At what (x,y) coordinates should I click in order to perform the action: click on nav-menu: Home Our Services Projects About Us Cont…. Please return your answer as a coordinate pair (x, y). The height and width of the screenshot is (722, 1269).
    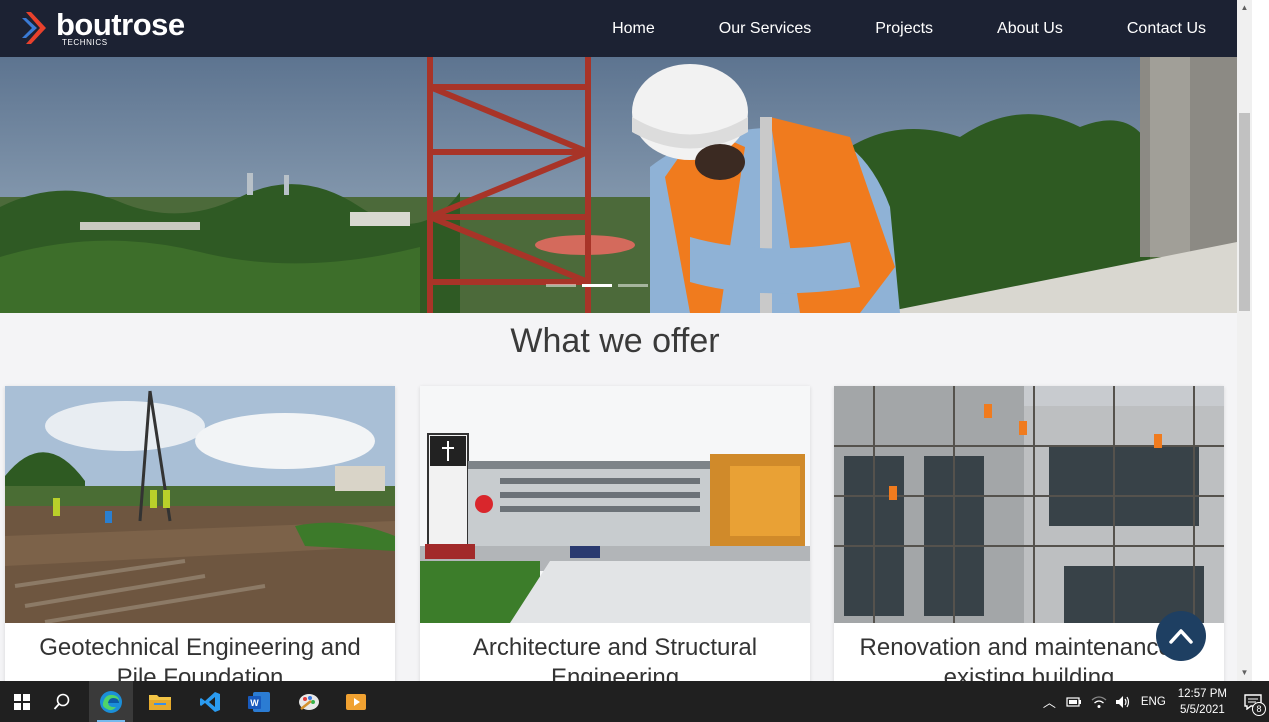
    Looking at the image, I should click on (877, 28).